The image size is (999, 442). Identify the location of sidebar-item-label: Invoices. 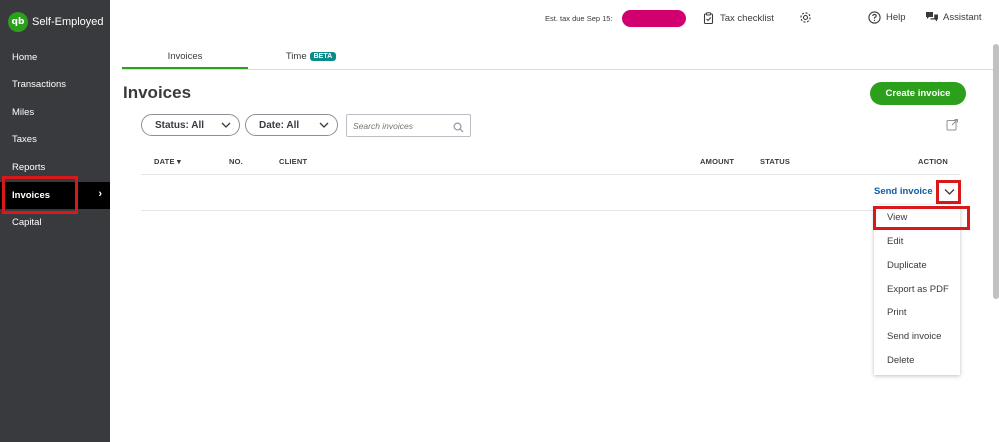
(31, 195).